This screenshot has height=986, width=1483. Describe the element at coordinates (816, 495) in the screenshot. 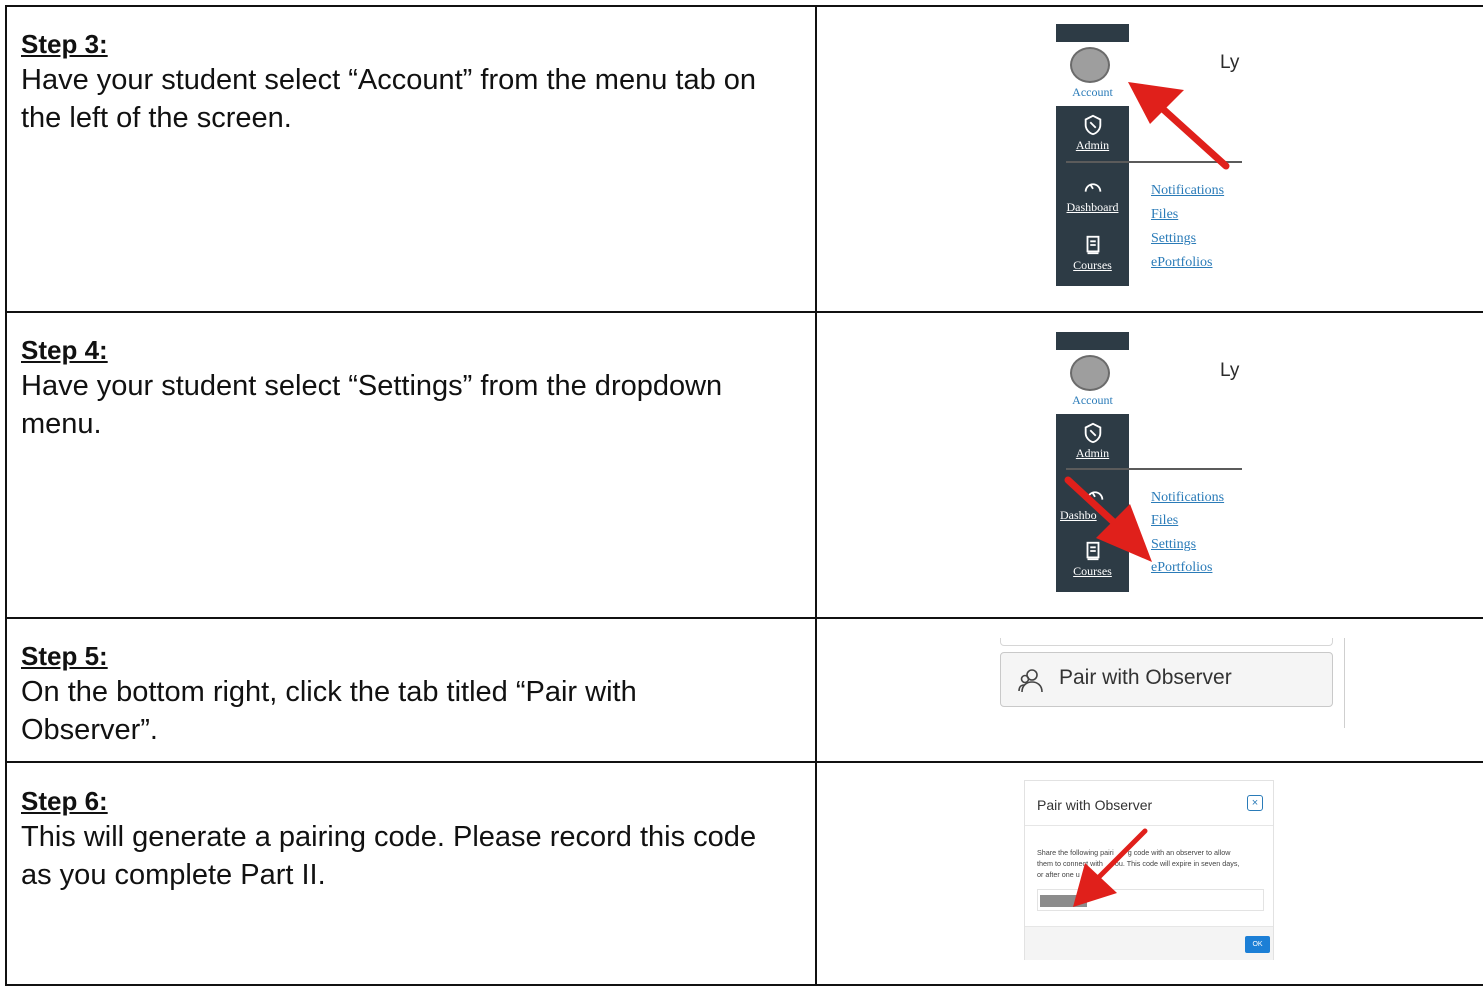

I see `table-column-divider` at that location.